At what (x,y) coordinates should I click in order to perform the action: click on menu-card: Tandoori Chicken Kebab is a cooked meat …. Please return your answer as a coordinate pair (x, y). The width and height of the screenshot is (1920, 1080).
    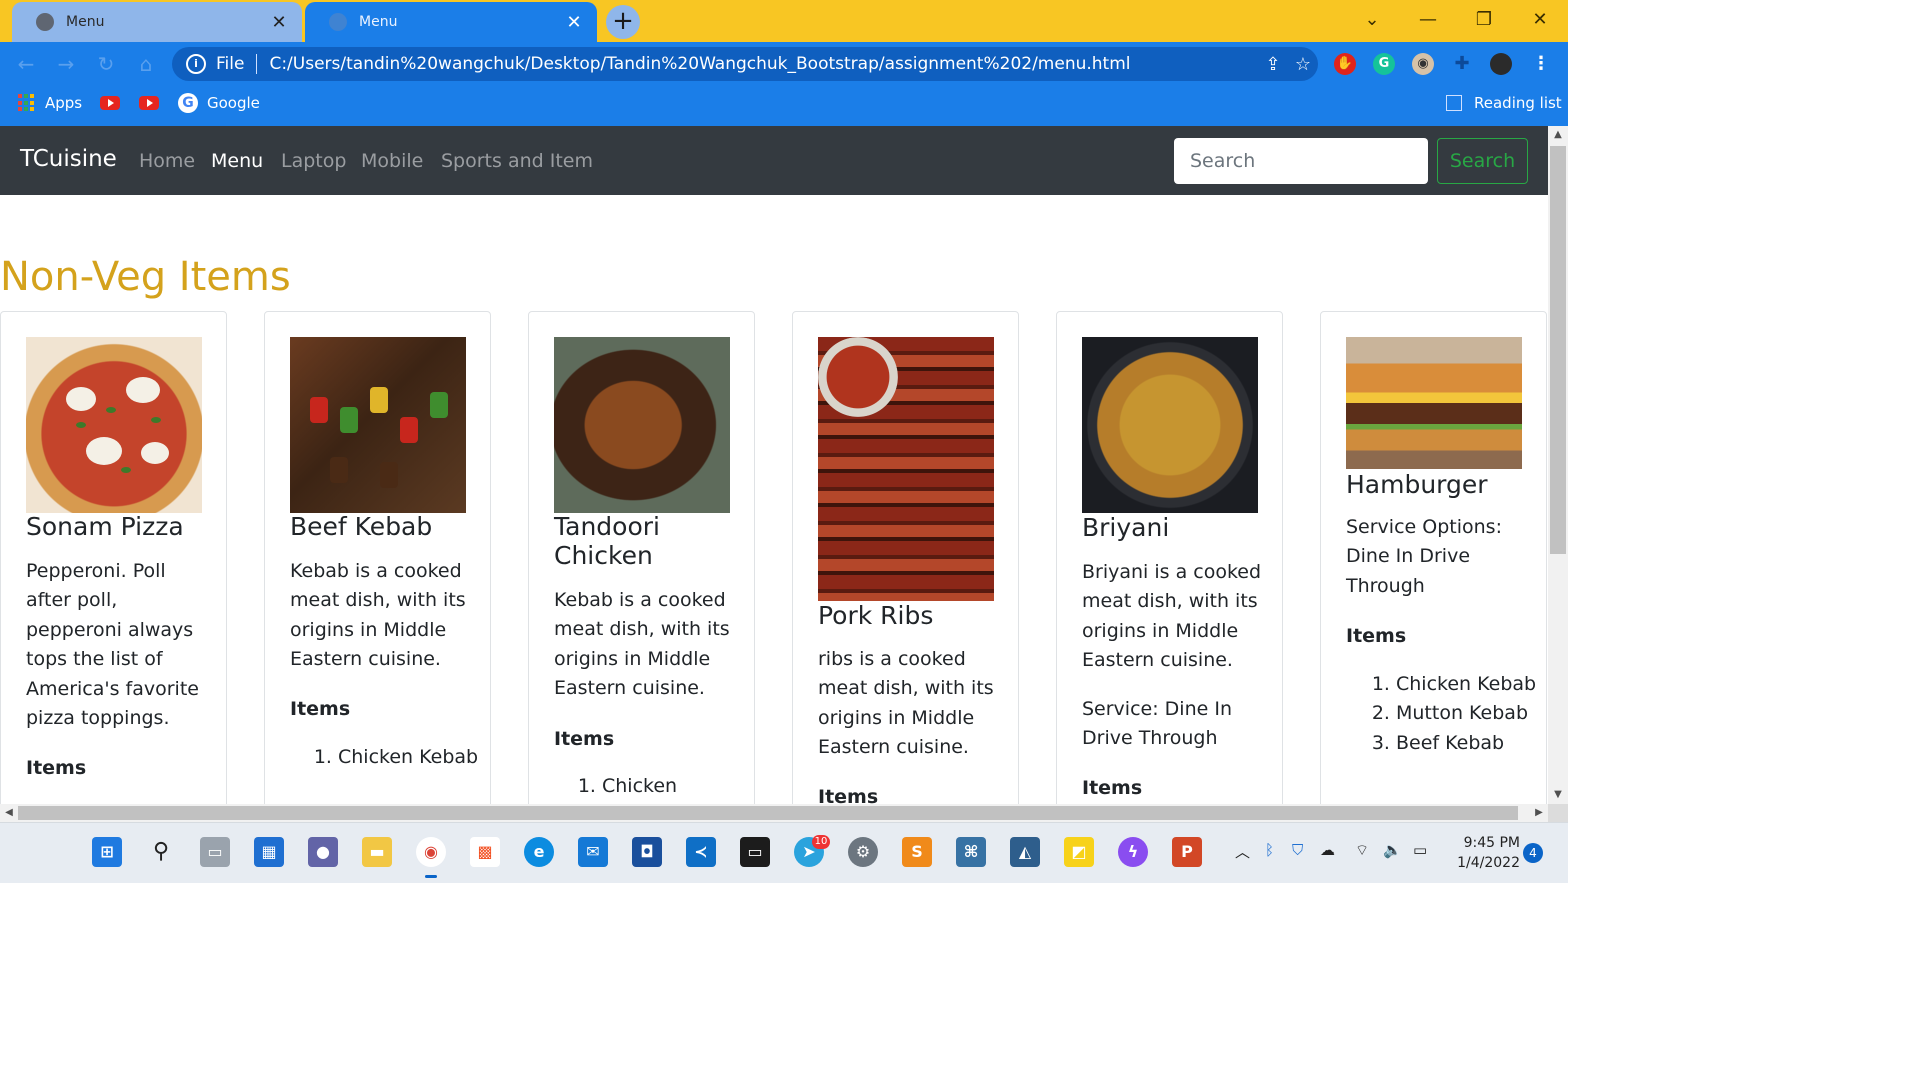
    Looking at the image, I should click on (641, 557).